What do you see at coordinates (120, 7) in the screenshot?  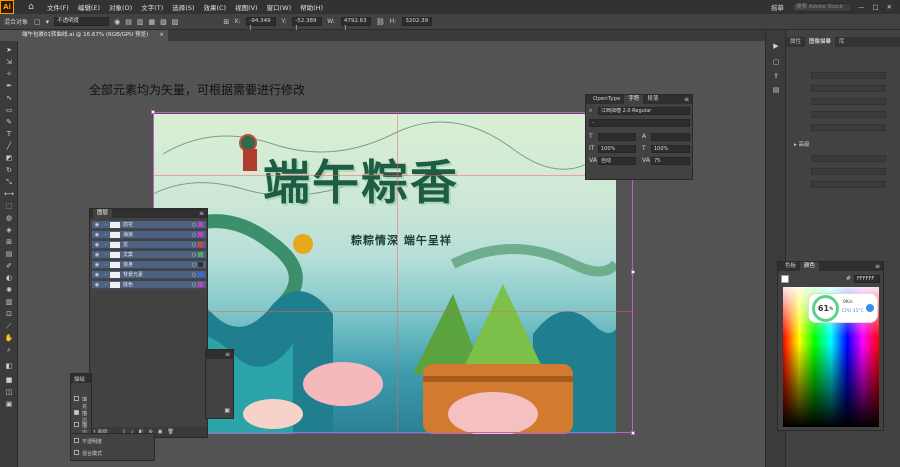 I see `menu-object: 对象(O)` at bounding box center [120, 7].